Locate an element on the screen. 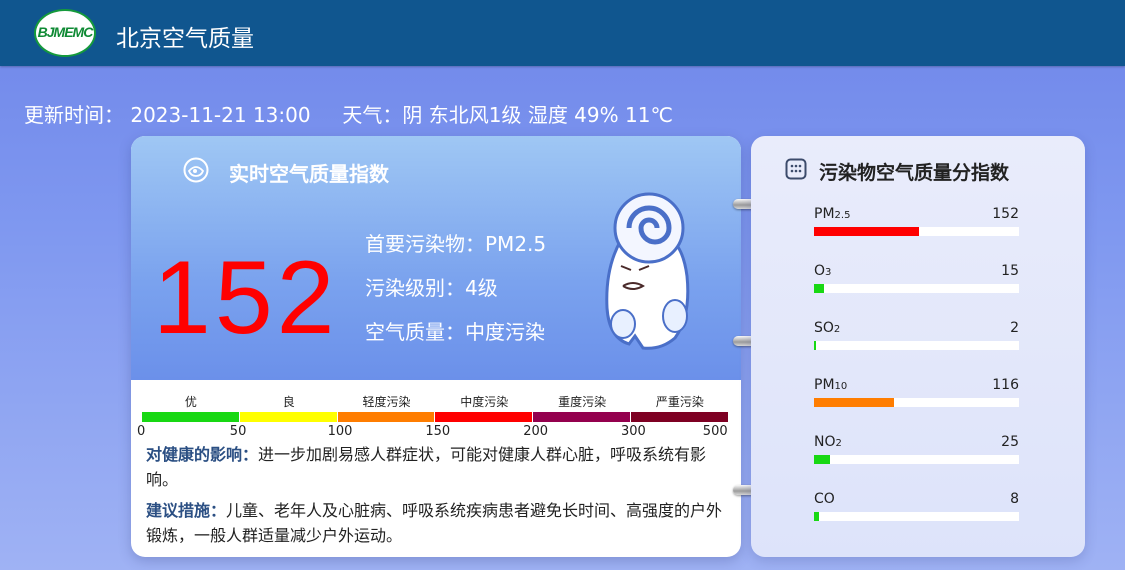 The height and width of the screenshot is (570, 1125). pollutant-value: 25 is located at coordinates (1010, 442).